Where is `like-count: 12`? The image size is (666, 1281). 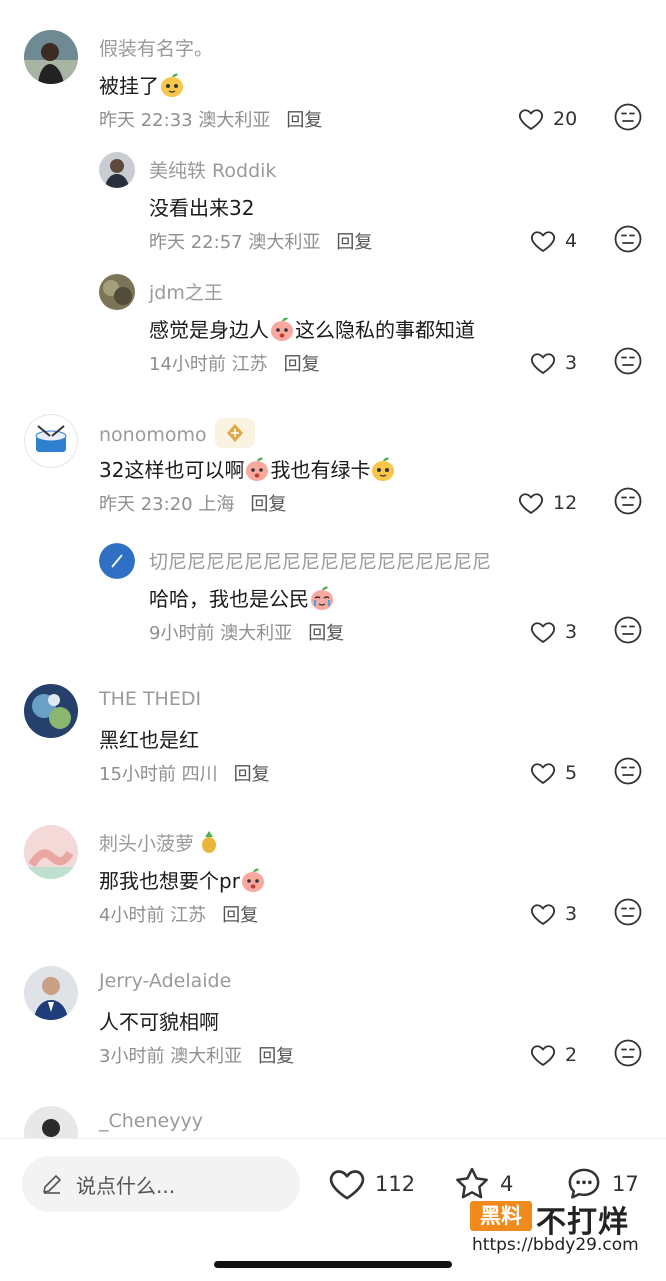
like-count: 12 is located at coordinates (565, 503).